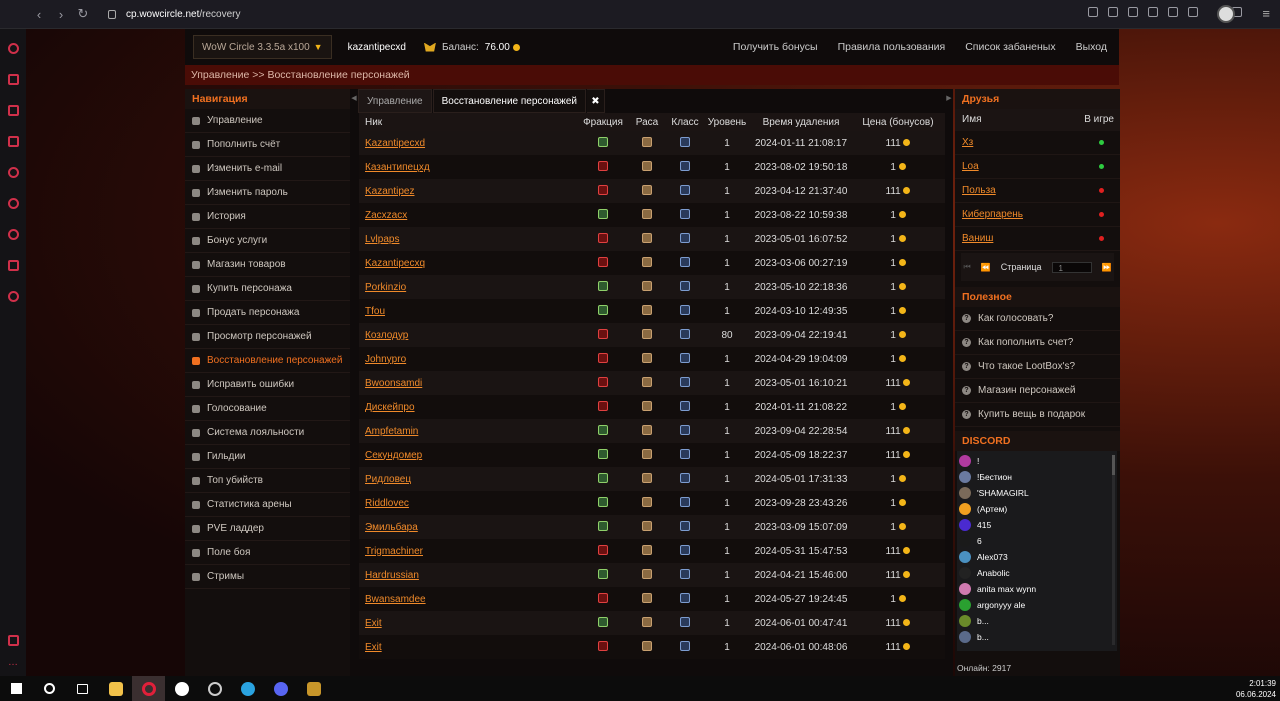  What do you see at coordinates (986, 267) in the screenshot?
I see `prev-page-icon: ⏪` at bounding box center [986, 267].